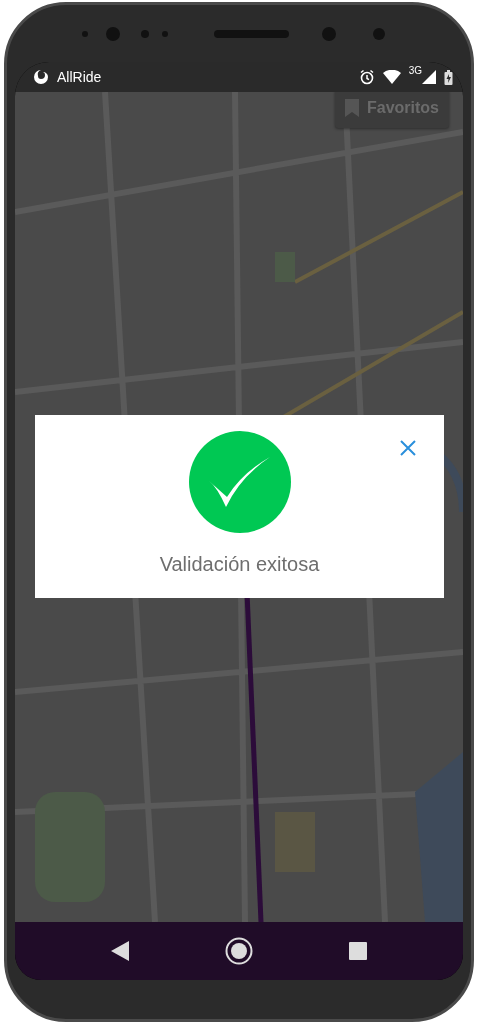 This screenshot has height=1027, width=478. What do you see at coordinates (239, 951) in the screenshot?
I see `home-icon` at bounding box center [239, 951].